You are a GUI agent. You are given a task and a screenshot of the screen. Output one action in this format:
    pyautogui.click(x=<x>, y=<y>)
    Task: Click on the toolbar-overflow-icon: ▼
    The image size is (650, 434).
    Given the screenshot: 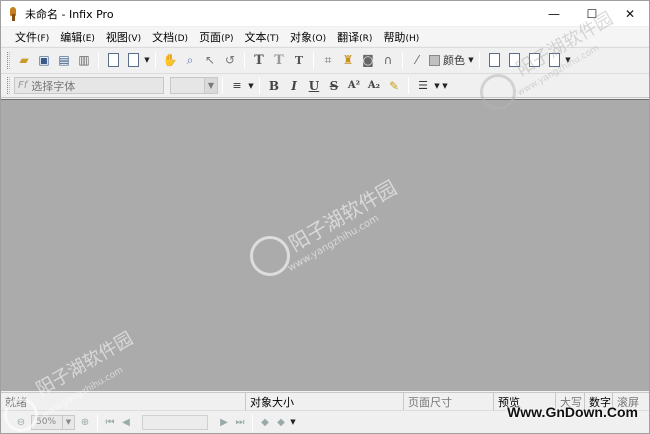 What is the action you would take?
    pyautogui.click(x=445, y=86)
    